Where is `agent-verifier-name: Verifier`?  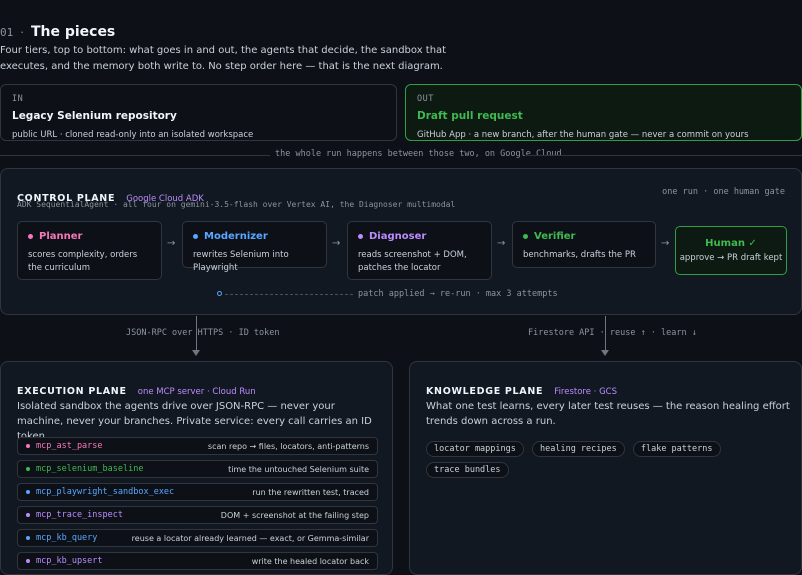 agent-verifier-name: Verifier is located at coordinates (555, 236).